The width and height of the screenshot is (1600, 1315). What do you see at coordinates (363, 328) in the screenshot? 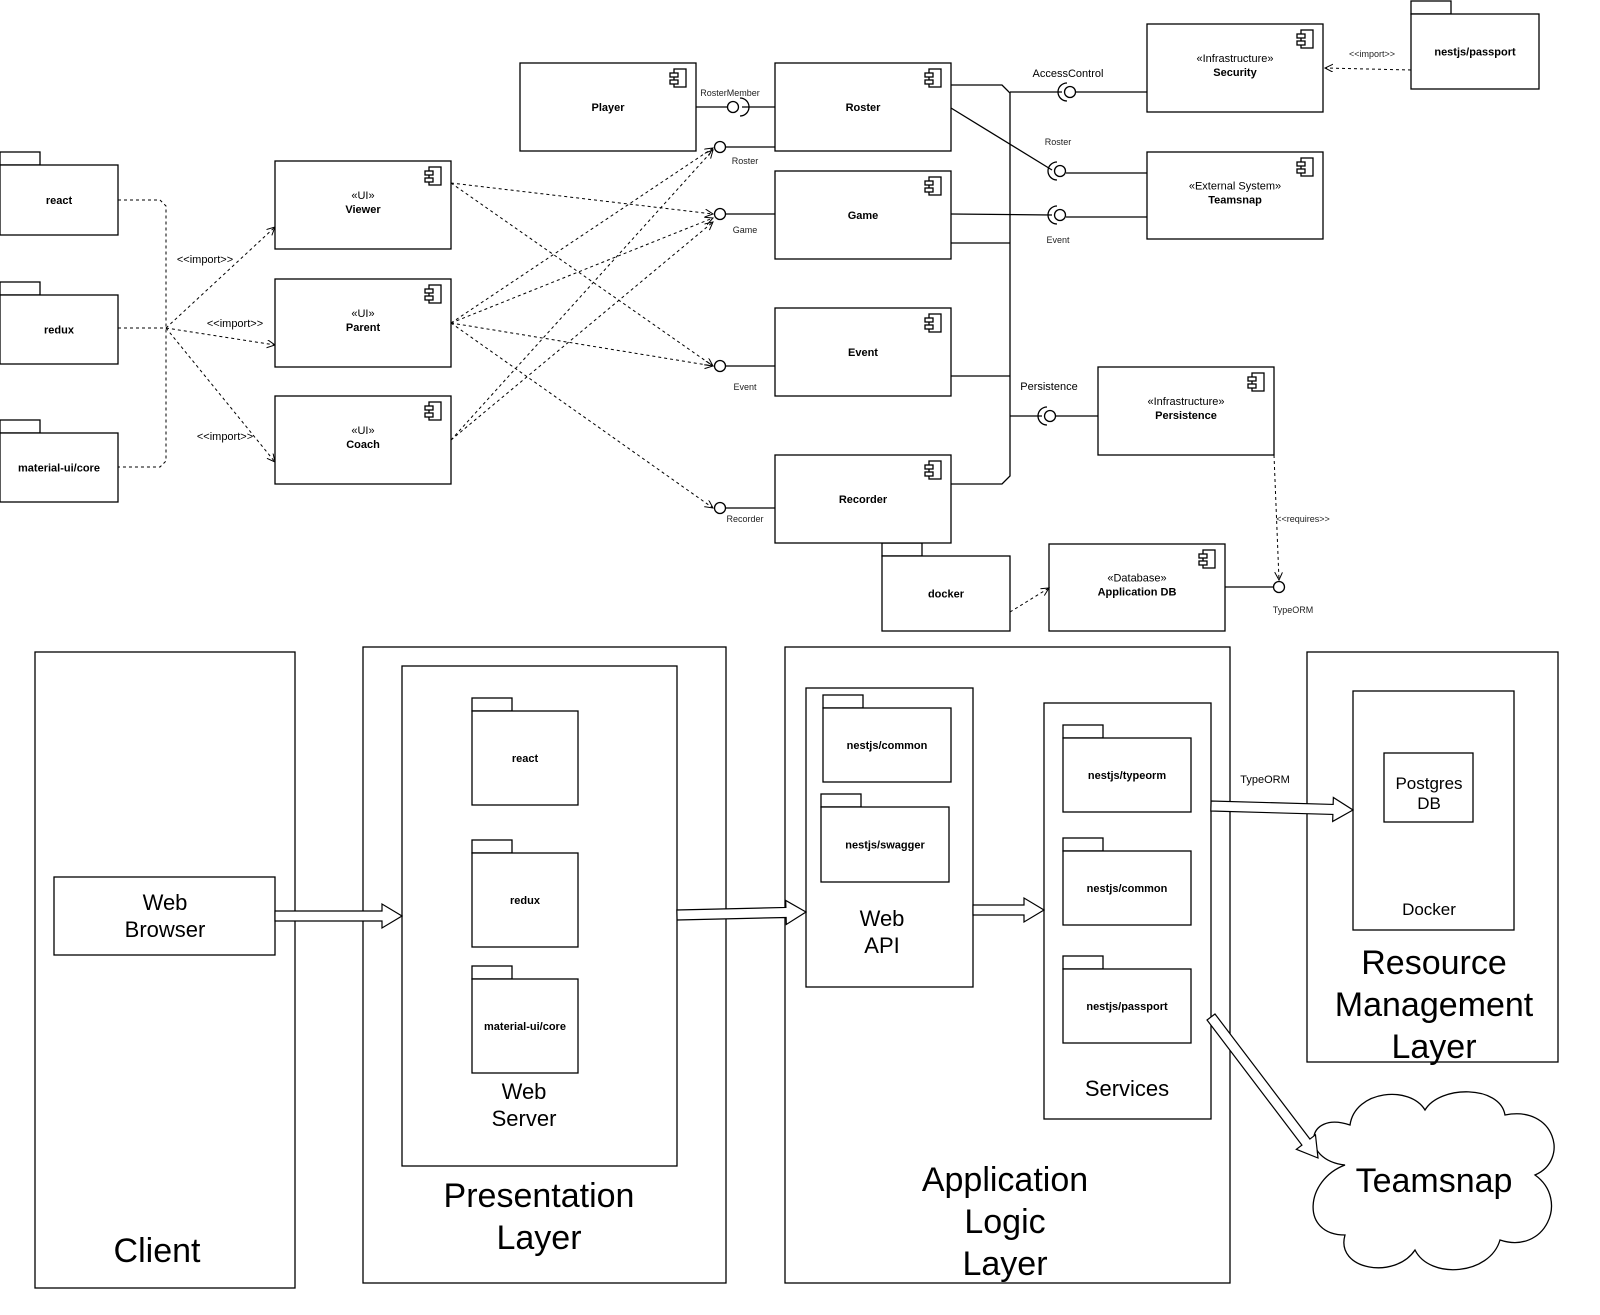
I see `component-name: Parent` at bounding box center [363, 328].